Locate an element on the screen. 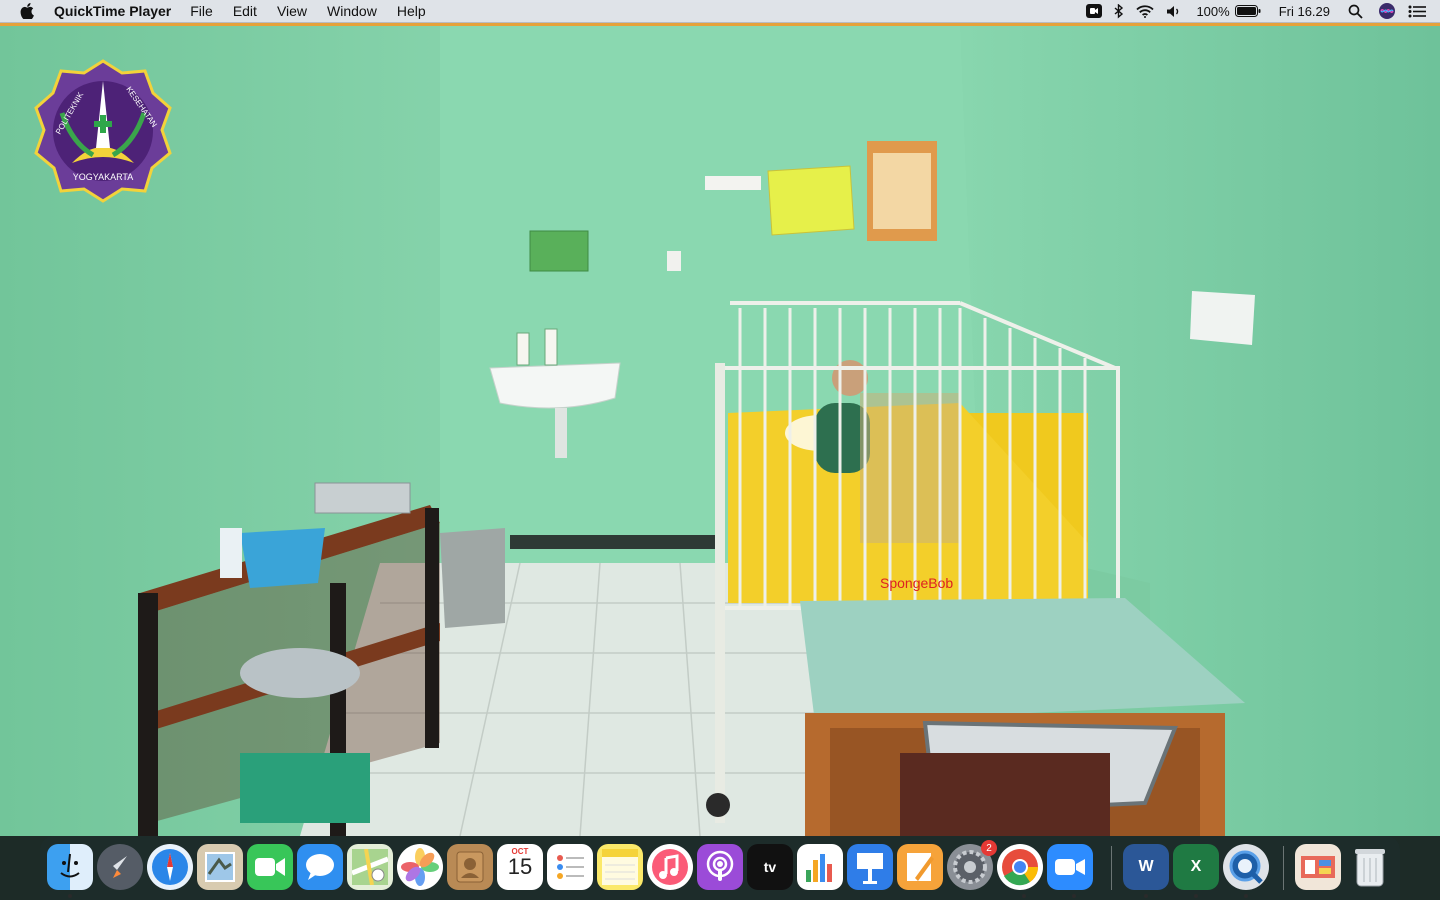 The width and height of the screenshot is (1440, 900). screen-record-icon is located at coordinates (1094, 11).